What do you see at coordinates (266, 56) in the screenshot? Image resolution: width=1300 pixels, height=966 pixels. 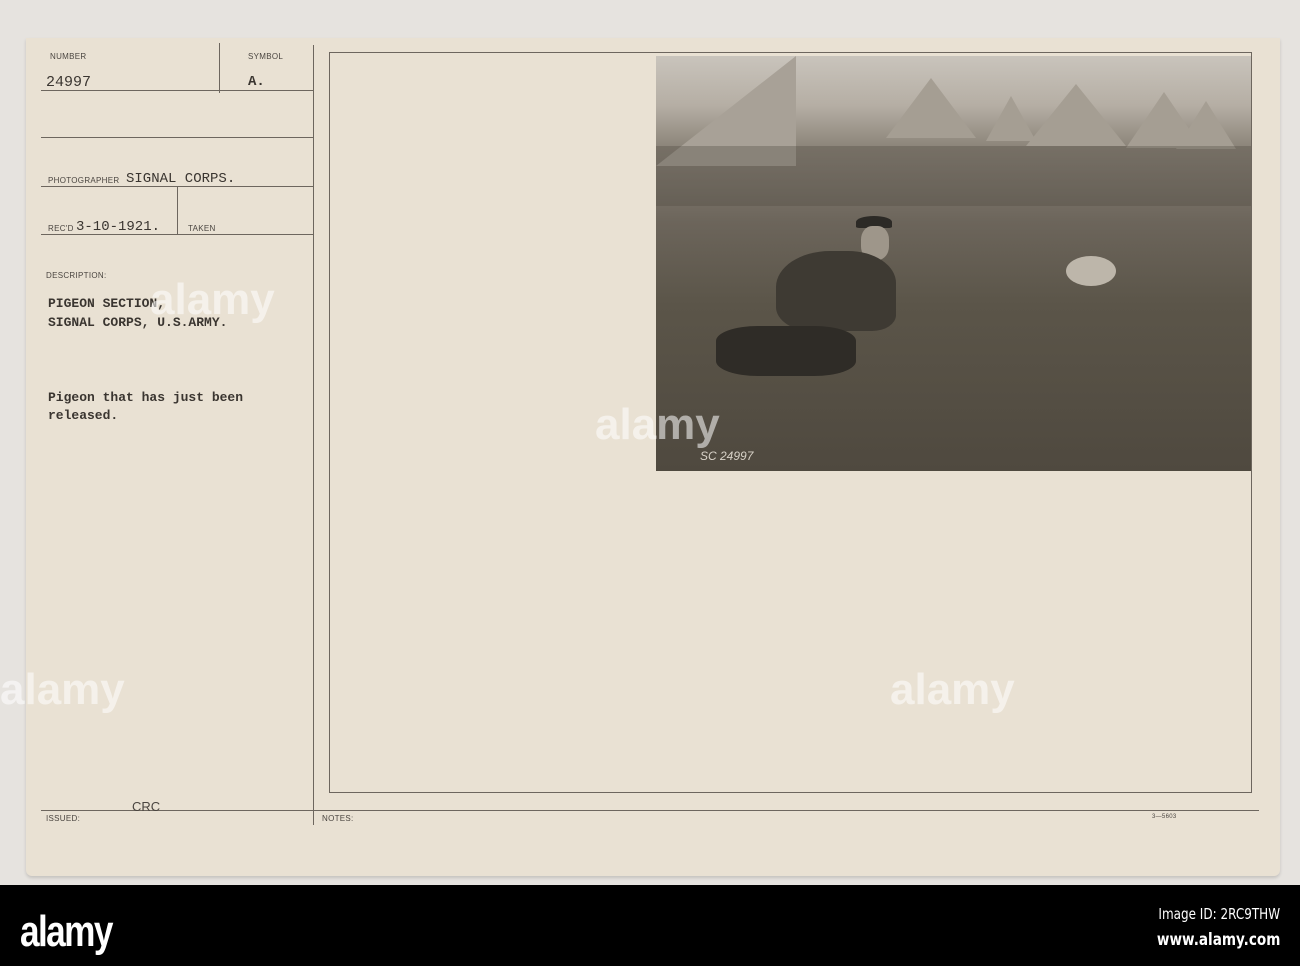 I see `symbol-label: SYMBOL` at bounding box center [266, 56].